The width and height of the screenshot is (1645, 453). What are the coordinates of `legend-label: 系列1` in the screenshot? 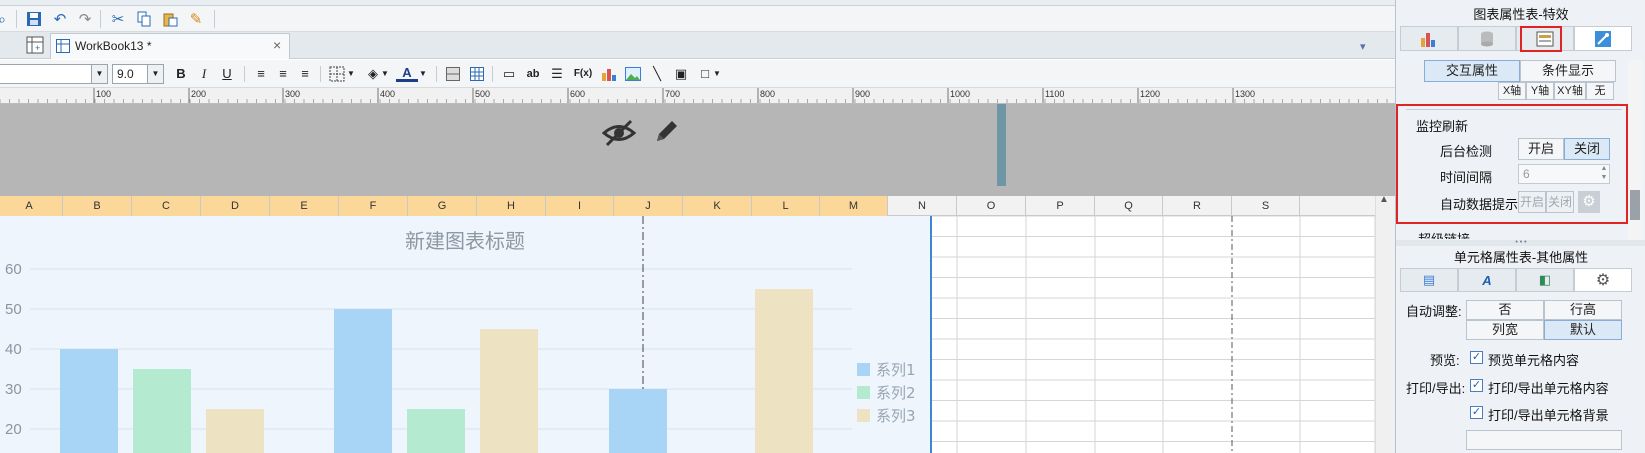 It's located at (896, 370).